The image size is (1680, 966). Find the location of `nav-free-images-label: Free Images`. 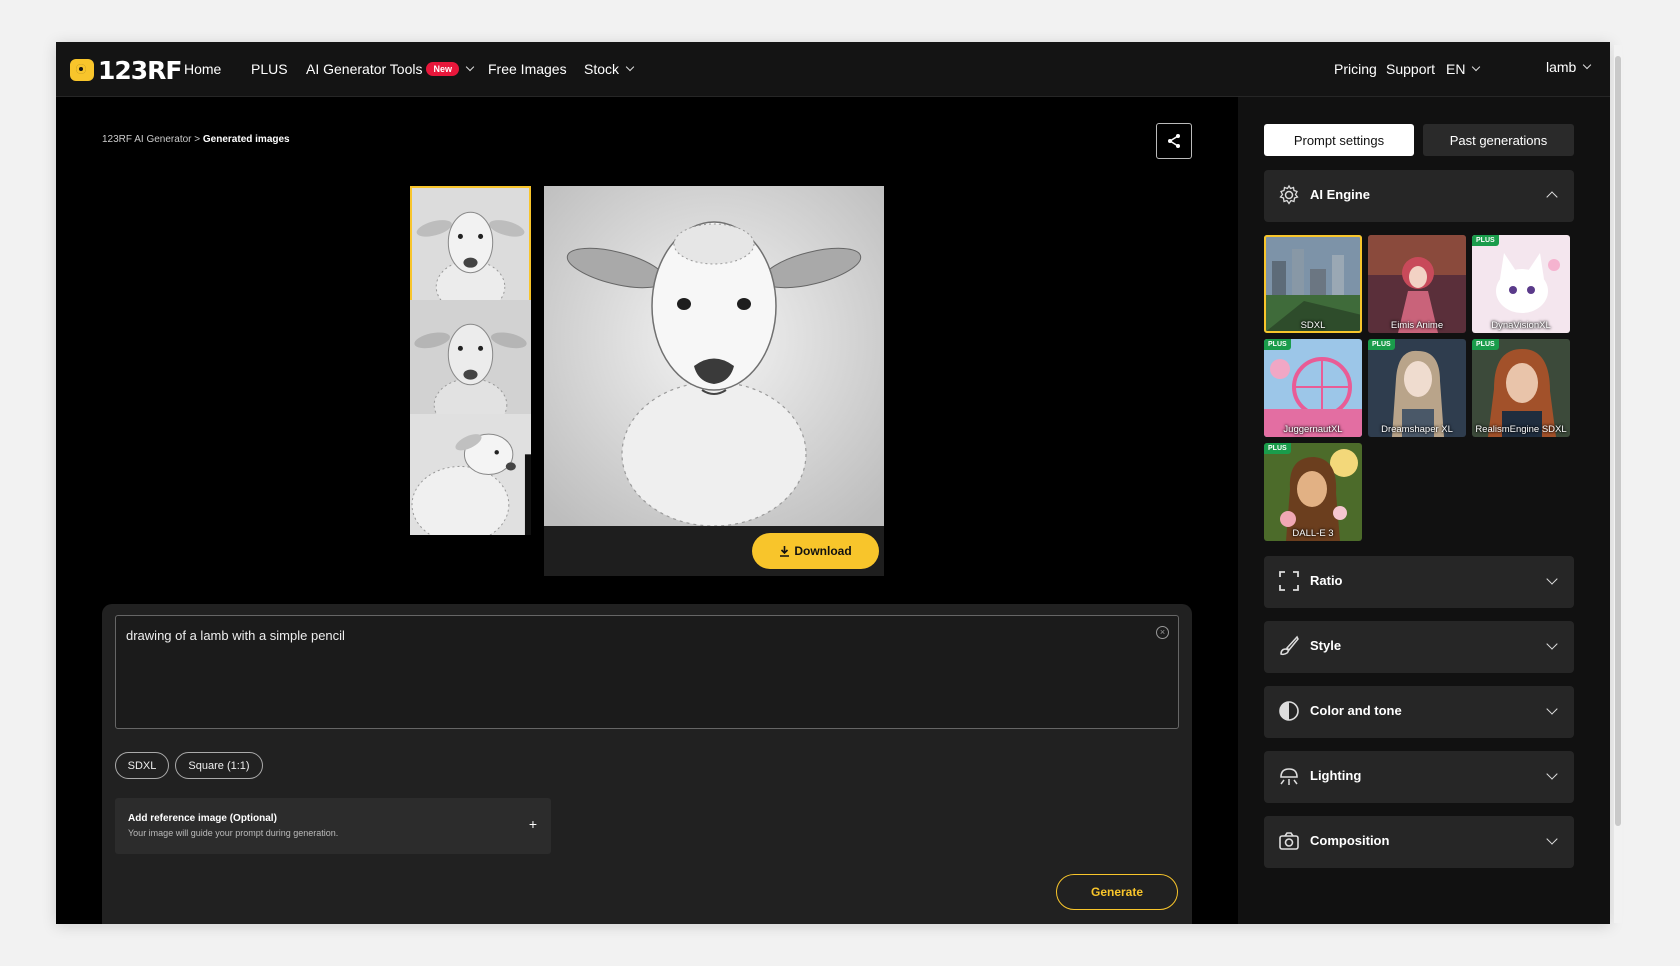

nav-free-images-label: Free Images is located at coordinates (527, 69).